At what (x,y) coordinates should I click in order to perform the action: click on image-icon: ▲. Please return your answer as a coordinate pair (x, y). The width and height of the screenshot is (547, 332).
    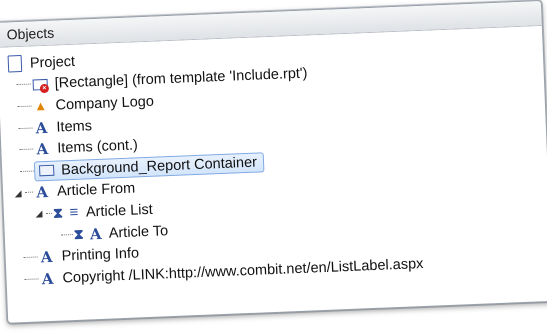
    Looking at the image, I should click on (40, 106).